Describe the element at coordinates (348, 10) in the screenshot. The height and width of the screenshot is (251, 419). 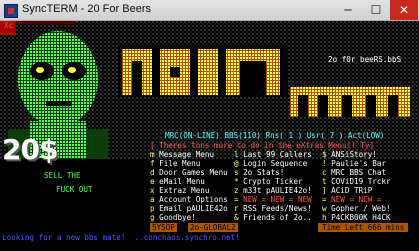
I see `minimize-button: ─` at that location.